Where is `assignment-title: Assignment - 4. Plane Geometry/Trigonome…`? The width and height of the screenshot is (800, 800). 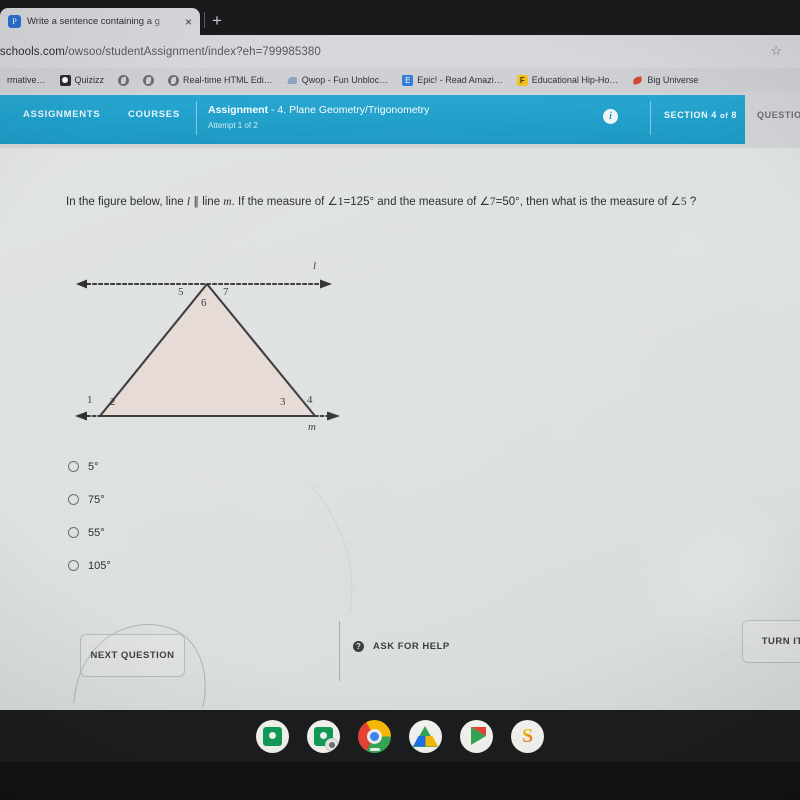
assignment-title: Assignment - 4. Plane Geometry/Trigonome… is located at coordinates (318, 110).